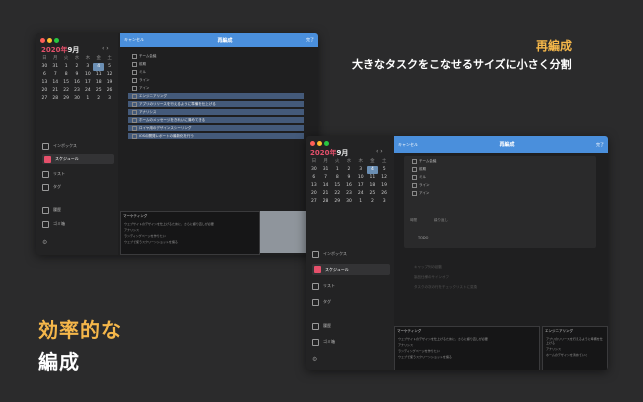 This screenshot has width=643, height=402. Describe the element at coordinates (326, 194) in the screenshot. I see `calendar-day: 21` at that location.